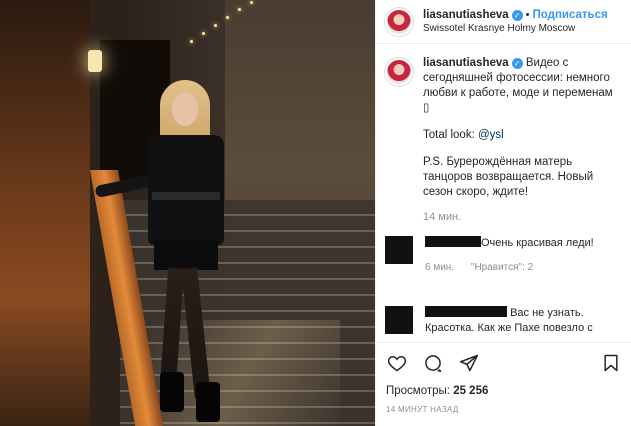 The height and width of the screenshot is (426, 631). Describe the element at coordinates (570, 15) in the screenshot. I see `follow-button: Подписаться` at that location.